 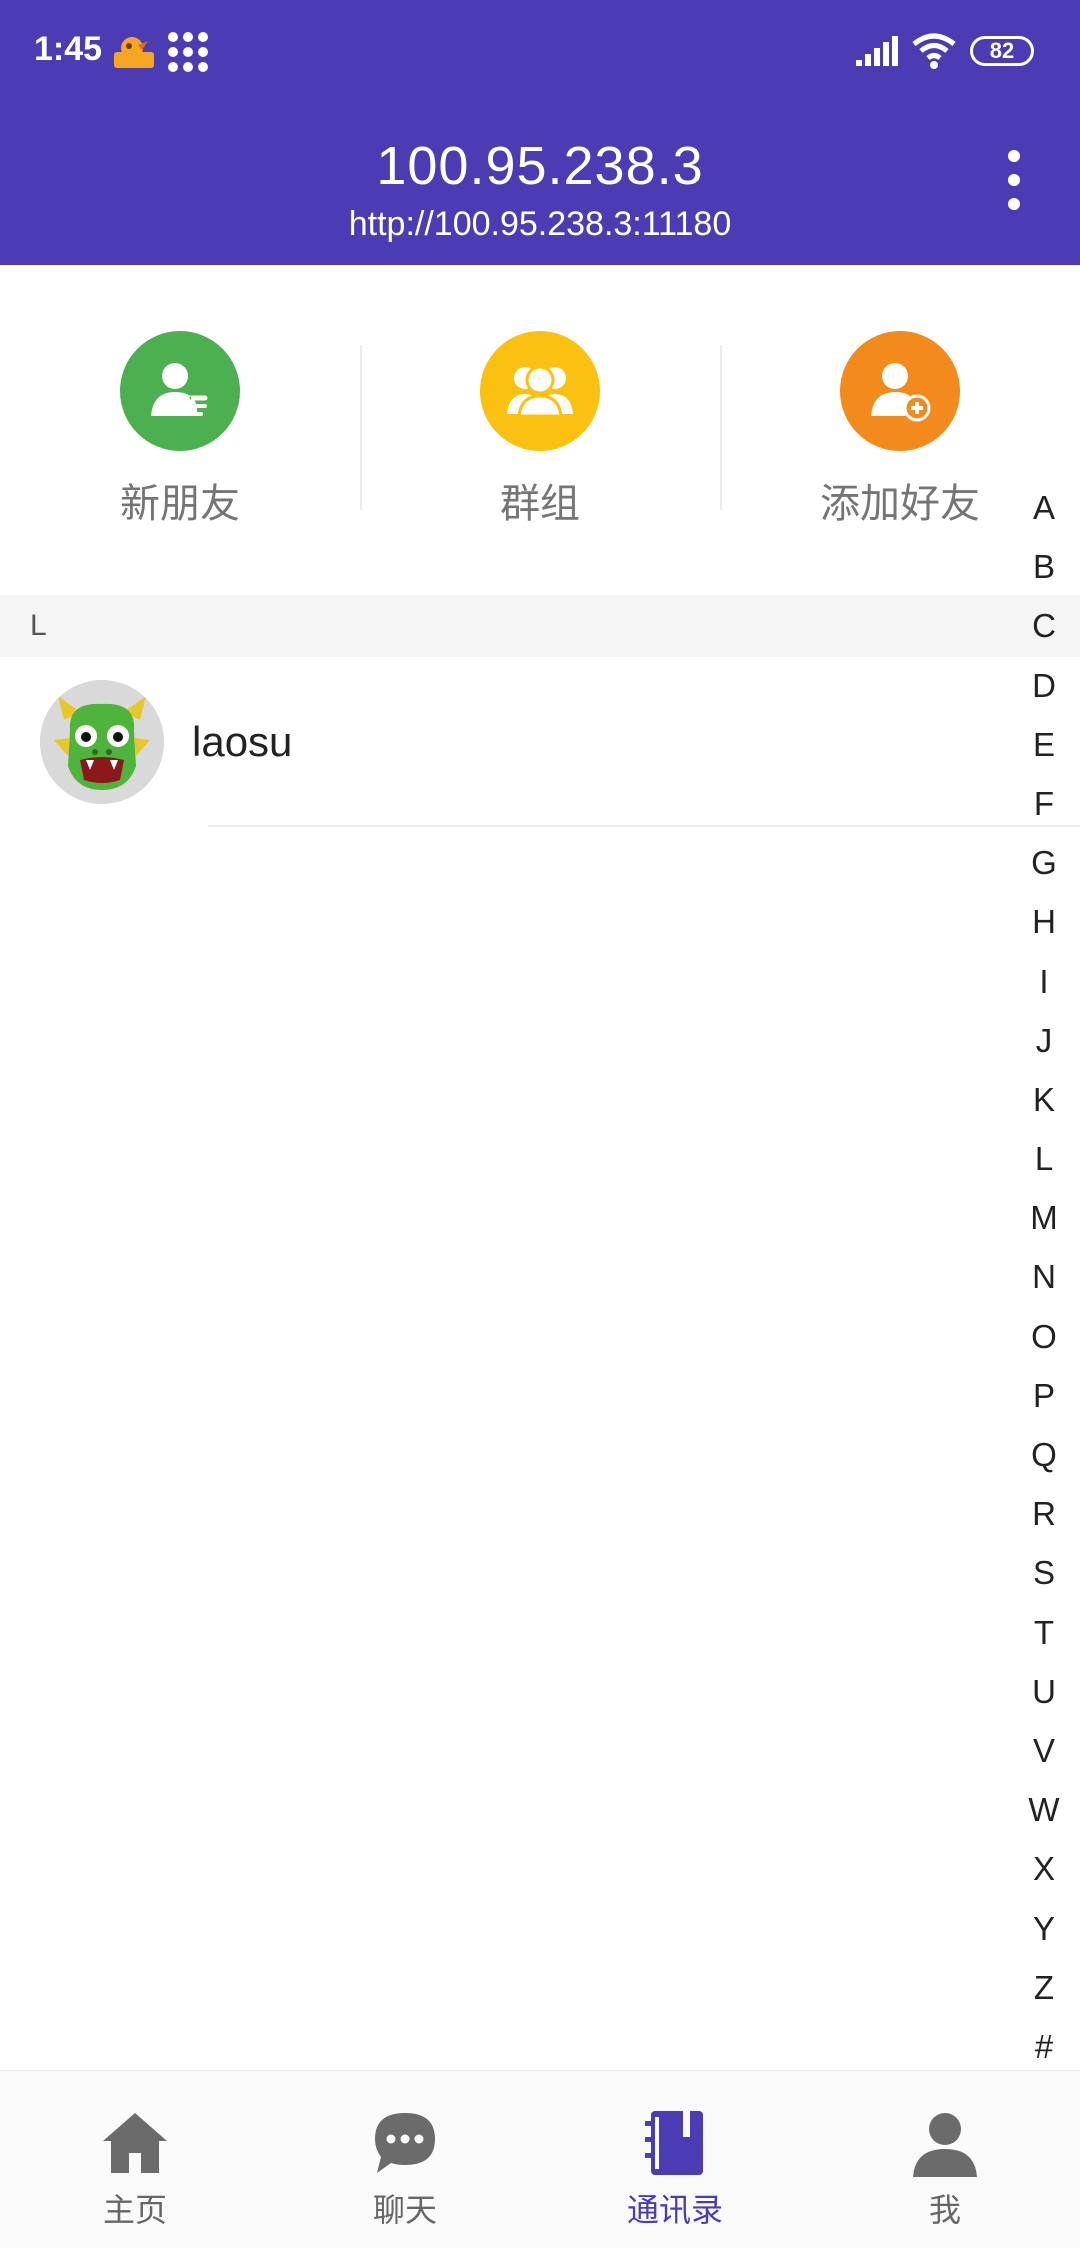 I want to click on index-letter: X, so click(x=1044, y=1868).